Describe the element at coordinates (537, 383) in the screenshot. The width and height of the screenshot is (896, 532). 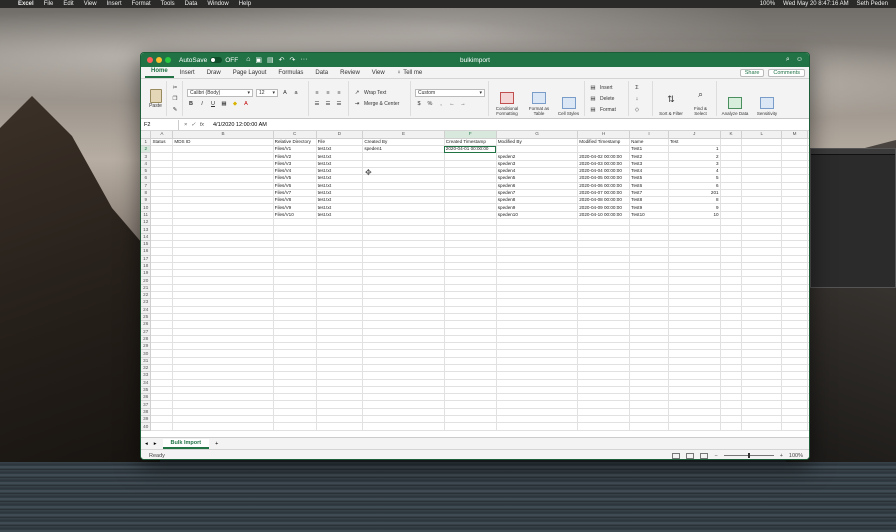
I see `cell-g34` at that location.